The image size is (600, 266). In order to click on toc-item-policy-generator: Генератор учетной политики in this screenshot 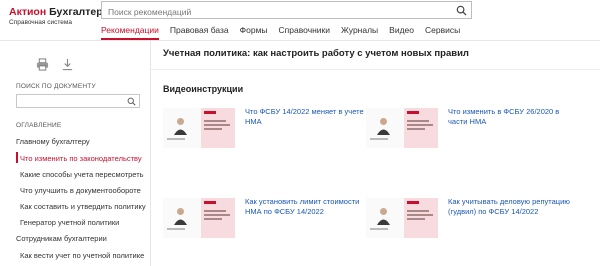, I will do `click(69, 222)`.